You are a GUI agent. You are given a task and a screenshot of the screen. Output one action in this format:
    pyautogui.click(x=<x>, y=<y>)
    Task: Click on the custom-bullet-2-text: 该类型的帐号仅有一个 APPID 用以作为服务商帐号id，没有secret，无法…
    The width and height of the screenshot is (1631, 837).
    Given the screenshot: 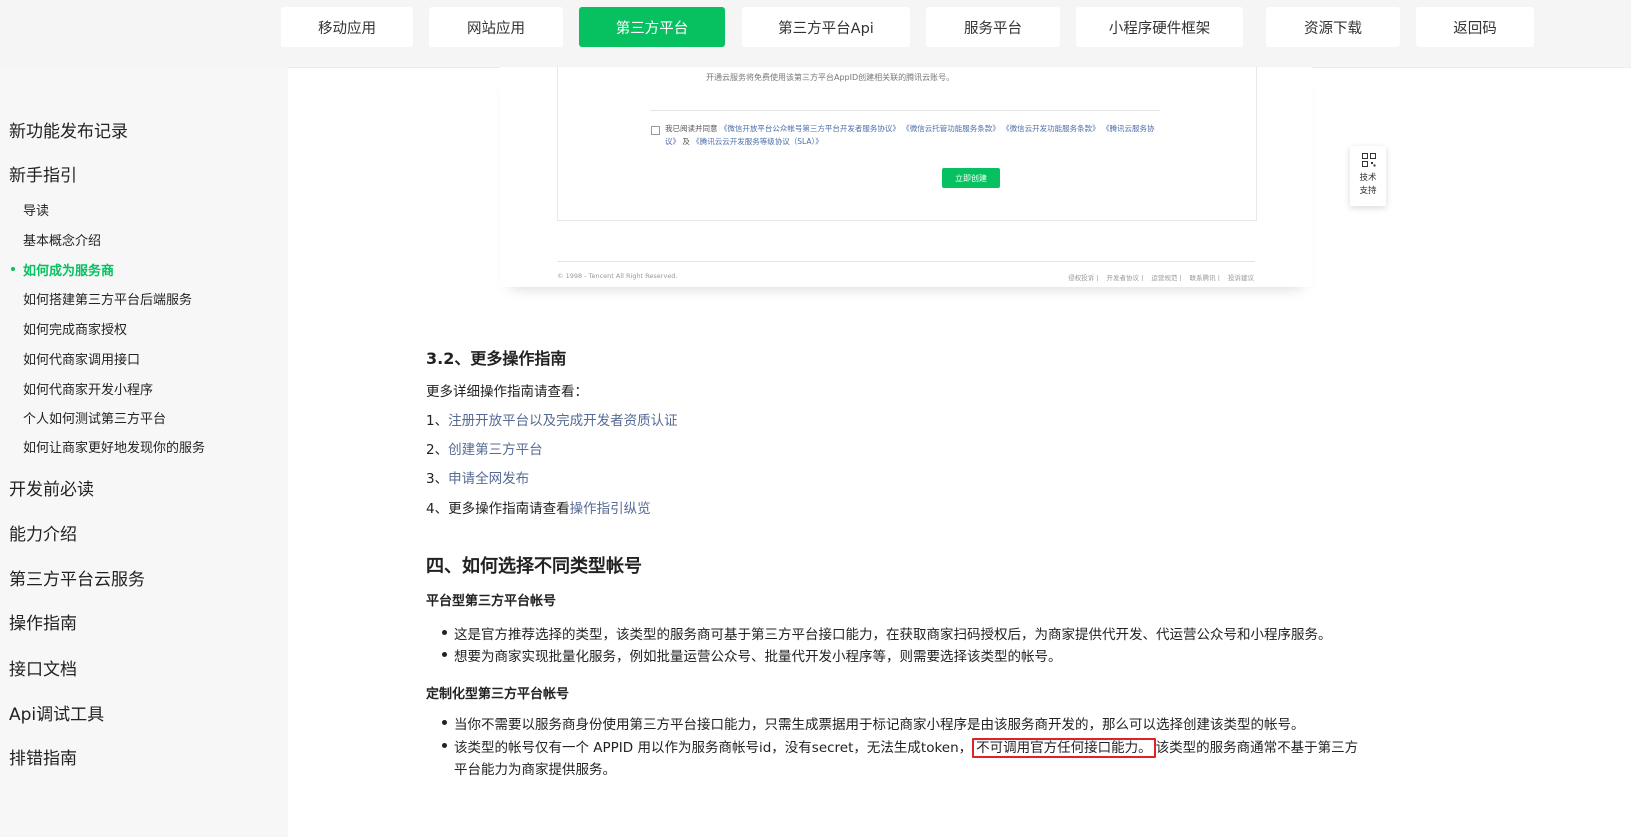 What is the action you would take?
    pyautogui.click(x=713, y=748)
    